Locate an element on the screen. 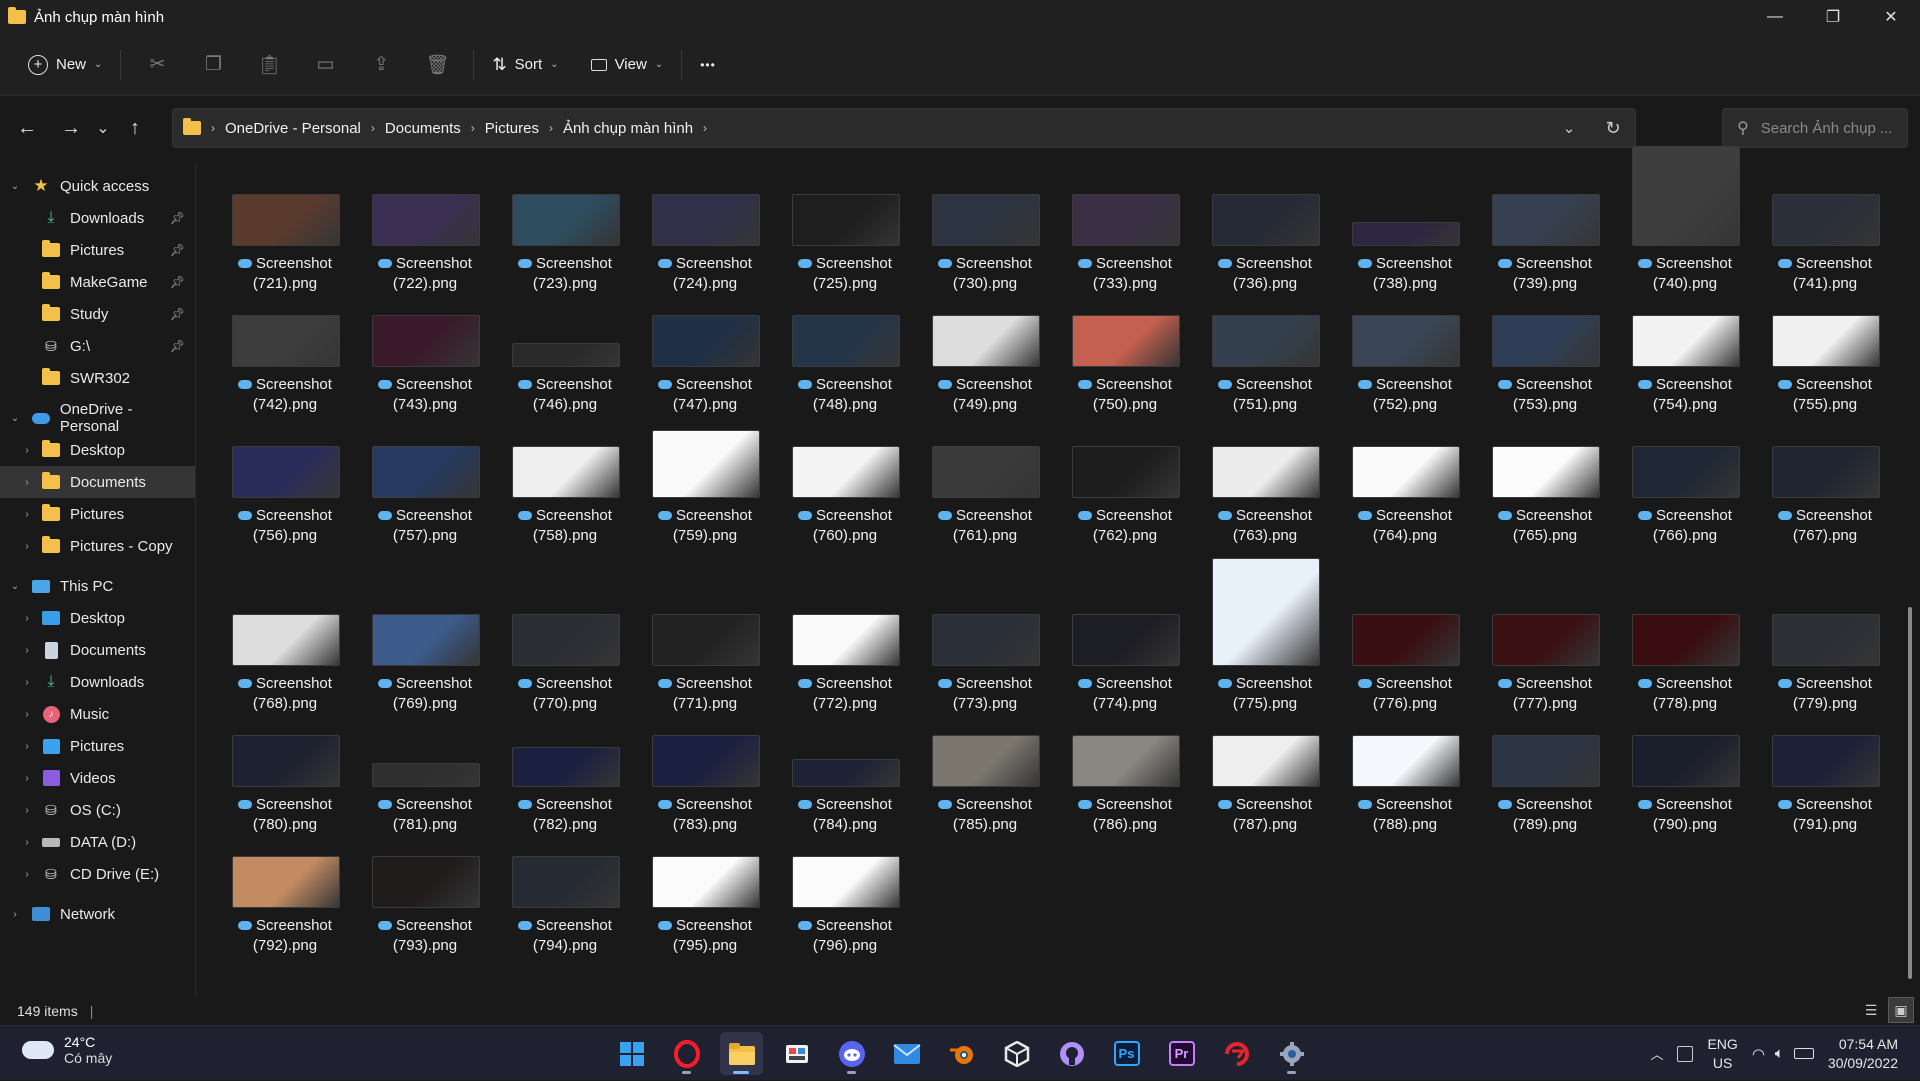 The image size is (1920, 1081). back-button: ← is located at coordinates (27, 128).